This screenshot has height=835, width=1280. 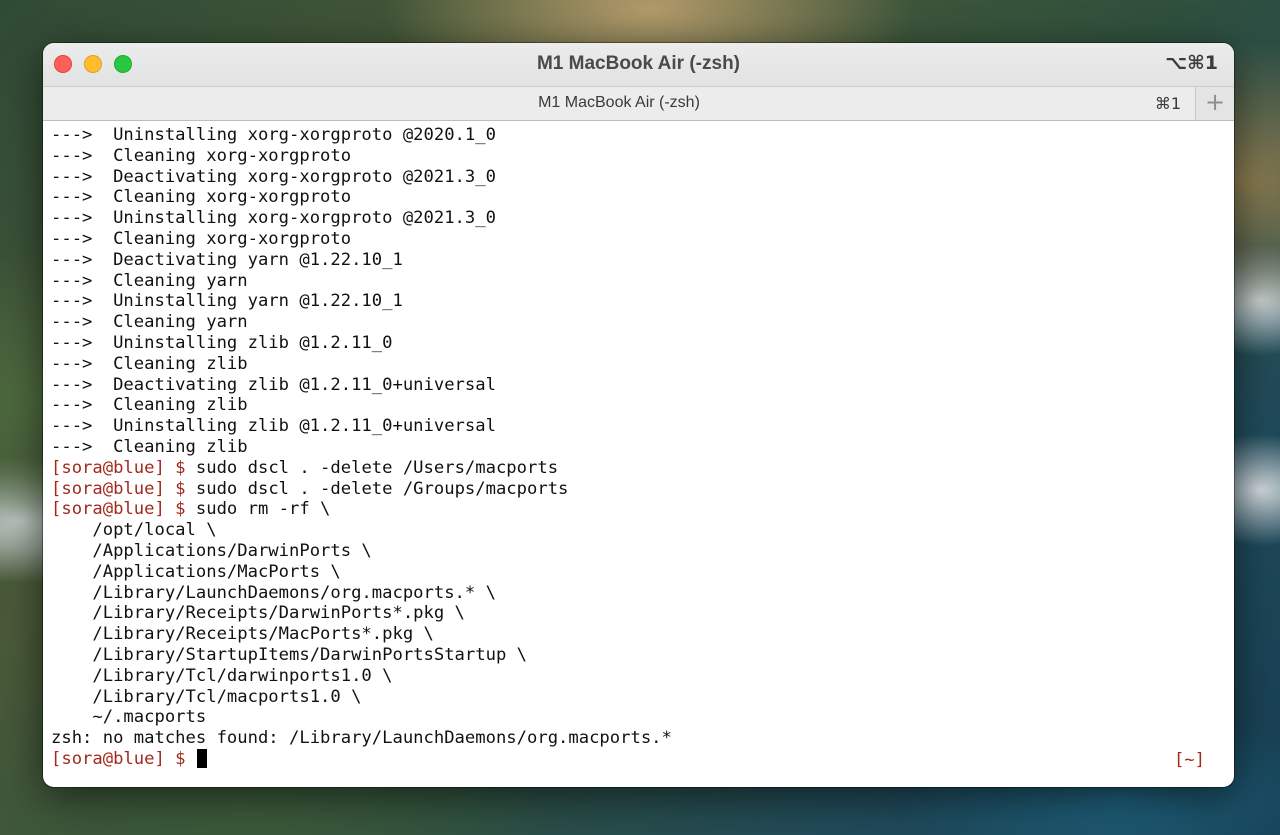 I want to click on continuation-line: ~/.macports, so click(x=129, y=717).